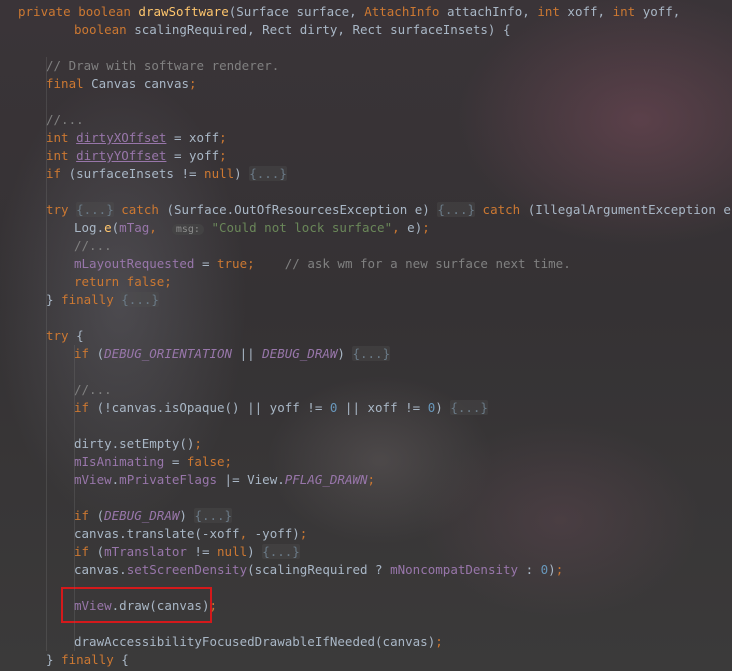 Image resolution: width=732 pixels, height=671 pixels. Describe the element at coordinates (454, 569) in the screenshot. I see `field-reference: mNoncompatDensity` at that location.